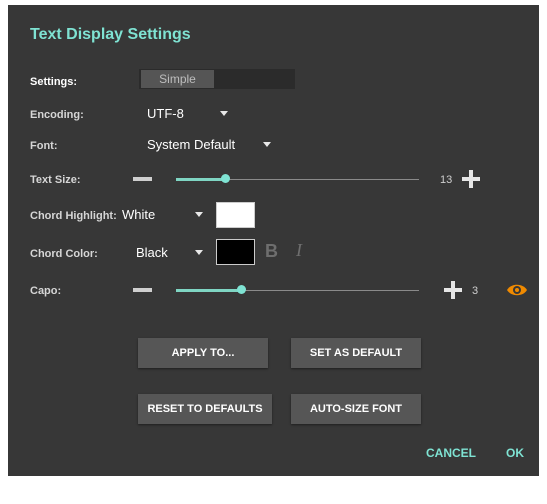 This screenshot has width=547, height=504. What do you see at coordinates (55, 180) in the screenshot?
I see `text-size-label: Text Size:` at bounding box center [55, 180].